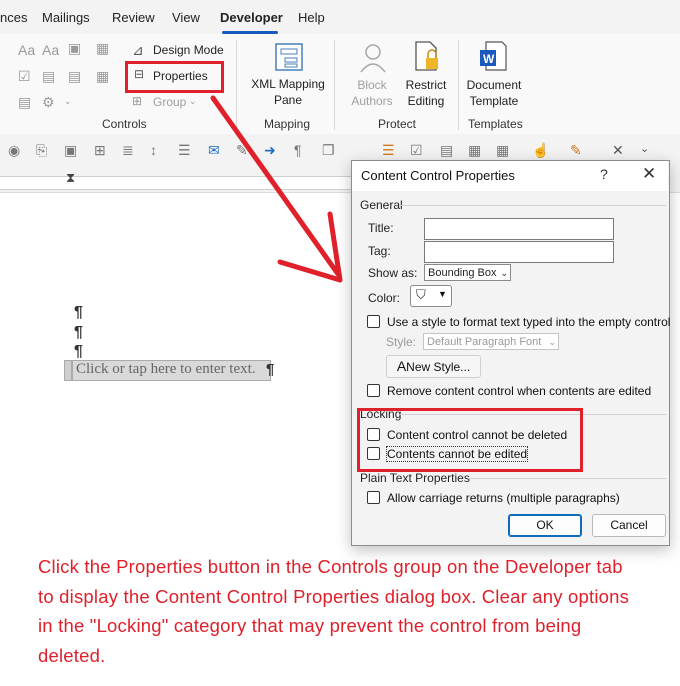  I want to click on close-icon: ✕, so click(649, 174).